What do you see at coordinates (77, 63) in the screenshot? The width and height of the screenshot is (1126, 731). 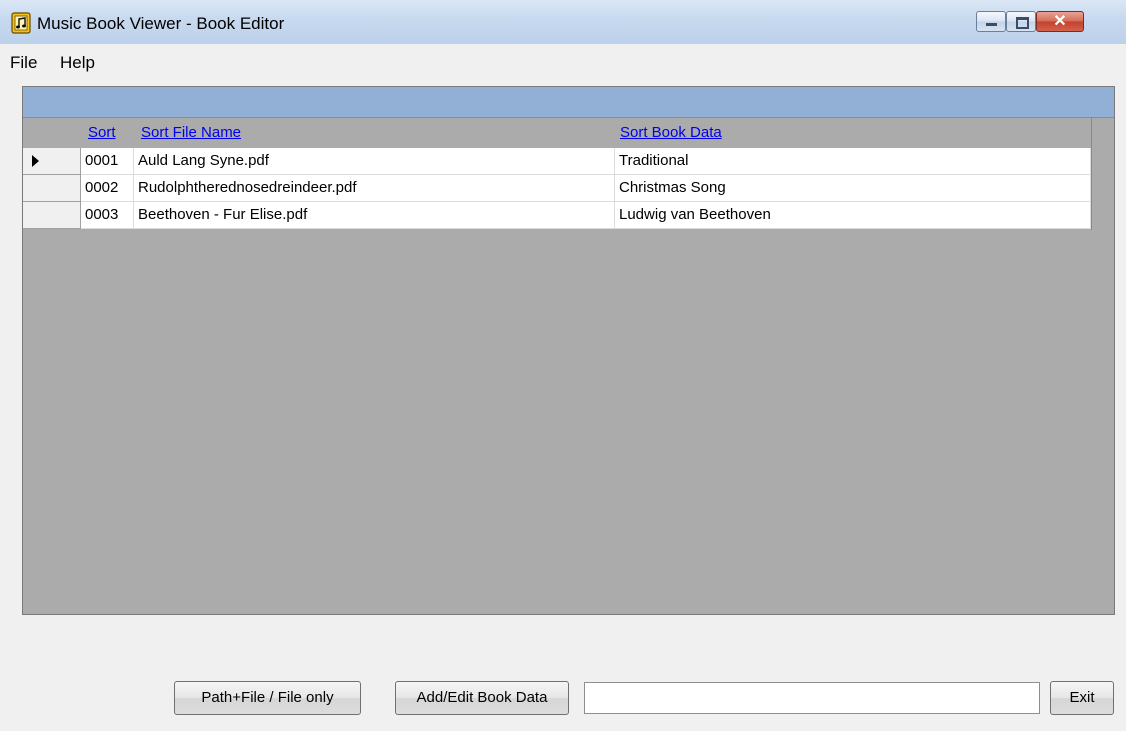 I see `menu-help: Help` at bounding box center [77, 63].